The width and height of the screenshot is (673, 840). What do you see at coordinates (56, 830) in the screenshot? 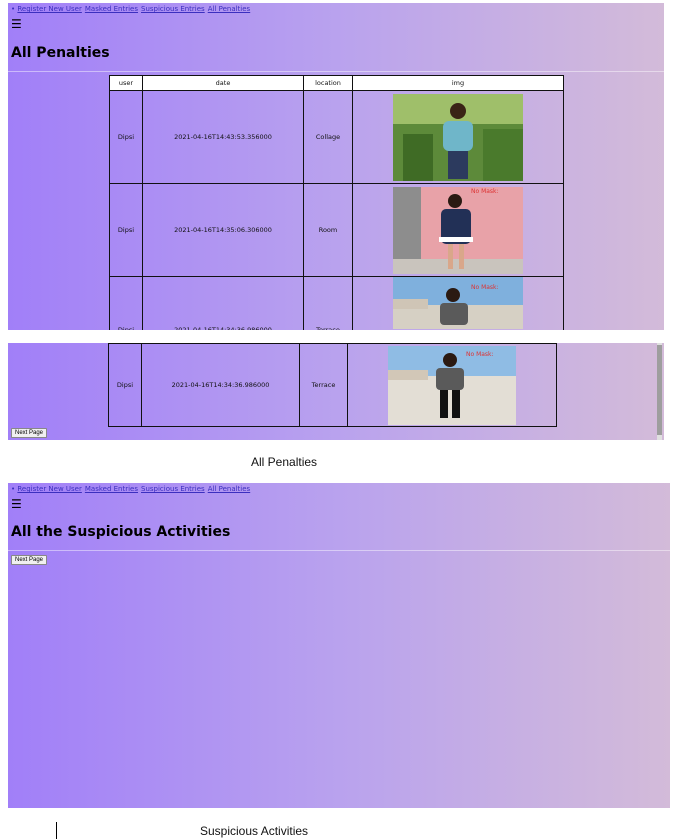
I see `text-cursor` at bounding box center [56, 830].